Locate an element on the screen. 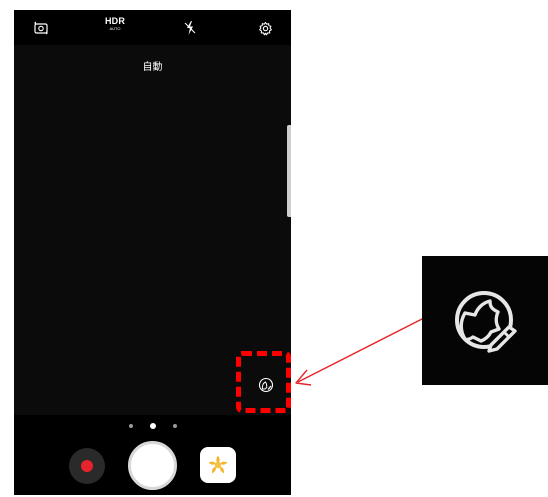  sticker-face-icon is located at coordinates (486, 321).